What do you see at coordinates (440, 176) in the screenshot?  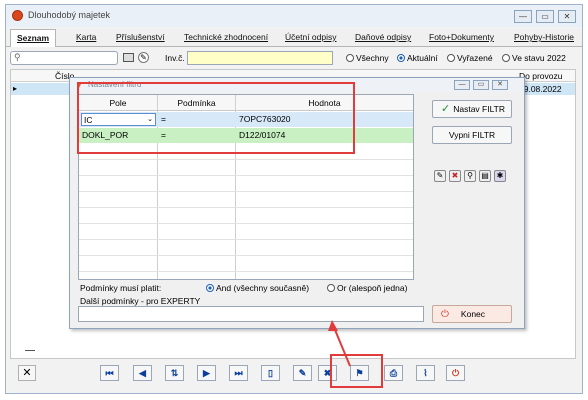 I see `edit-condition-icon: ✎` at bounding box center [440, 176].